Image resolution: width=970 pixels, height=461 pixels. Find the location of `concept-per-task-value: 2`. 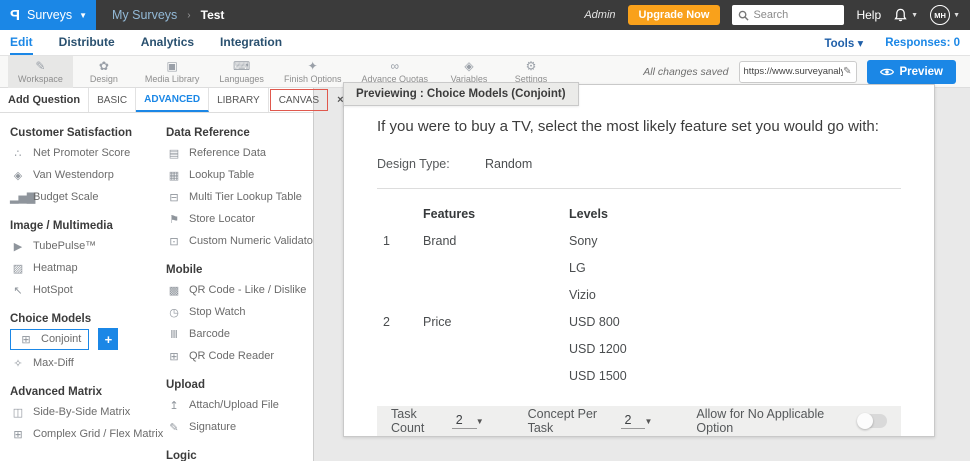

concept-per-task-value: 2 is located at coordinates (633, 421).